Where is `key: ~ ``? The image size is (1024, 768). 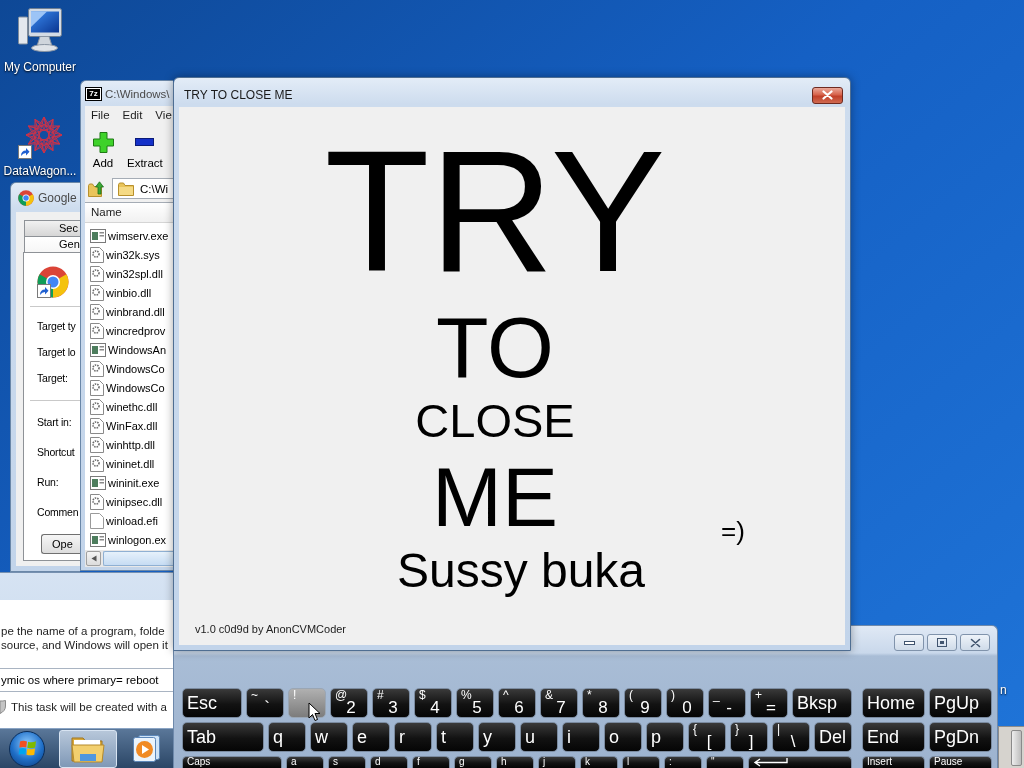
key: ~ ` is located at coordinates (265, 703).